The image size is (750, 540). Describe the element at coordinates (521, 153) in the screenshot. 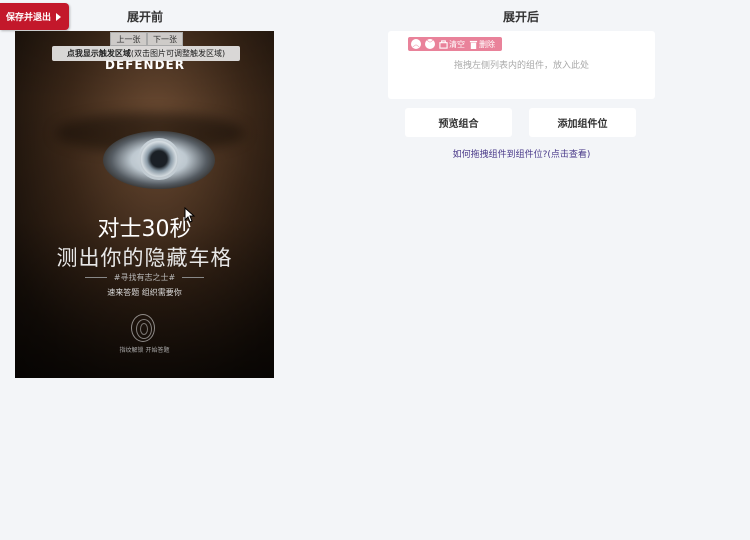

I see `drag-help-link: 如何拖拽组件到组件位?(点击查看)` at that location.